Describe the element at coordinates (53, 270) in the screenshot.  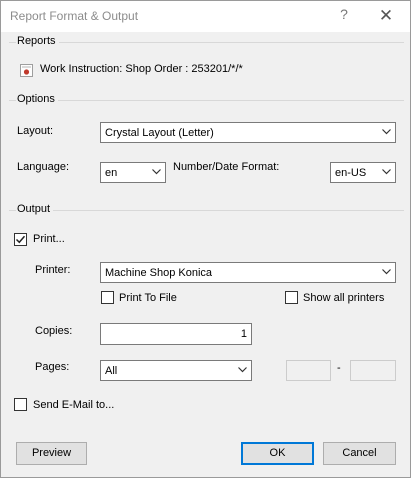
I see `printer-label: Printer:` at that location.